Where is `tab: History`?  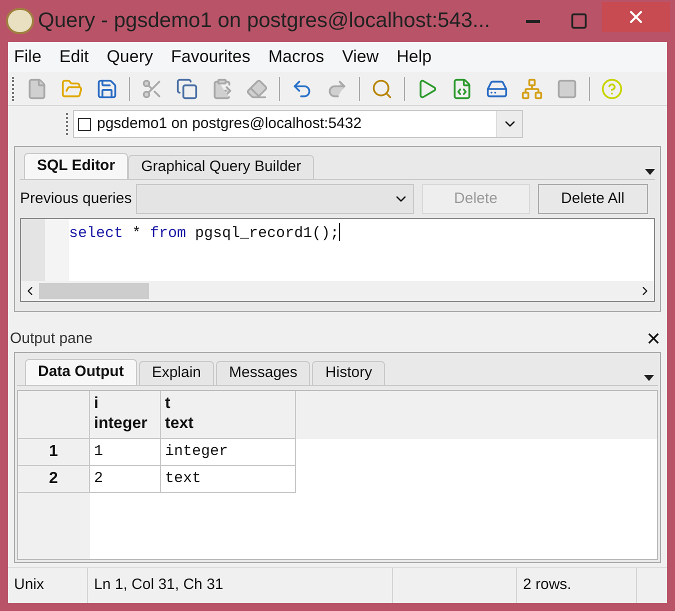
tab: History is located at coordinates (349, 373).